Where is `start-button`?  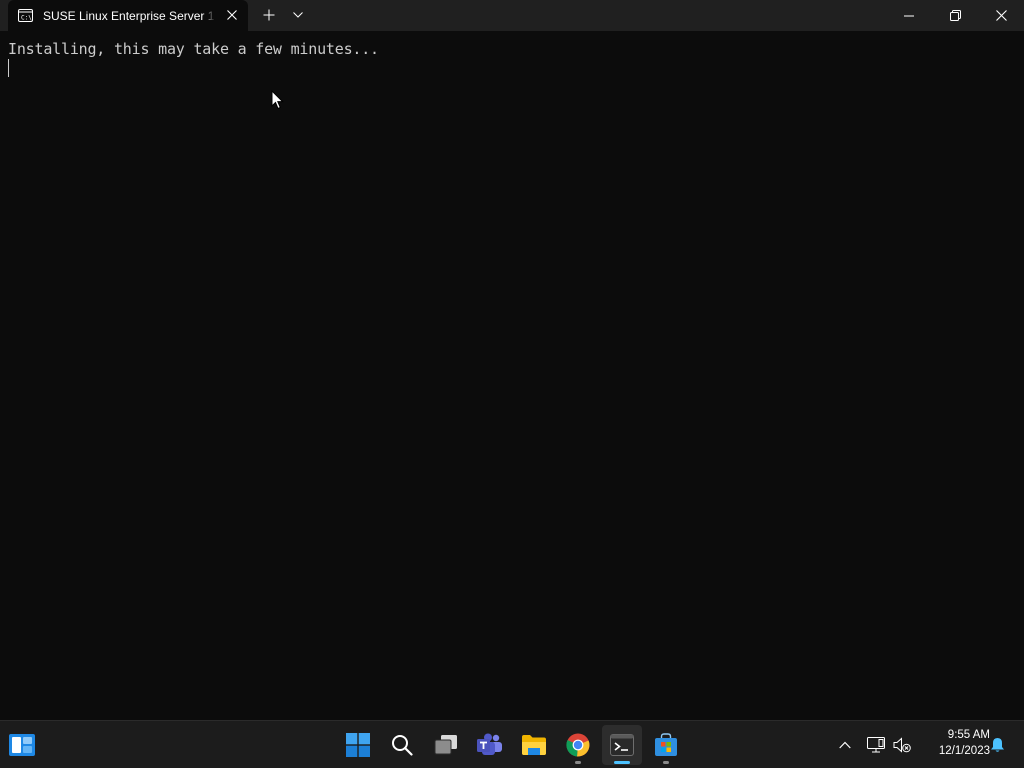 start-button is located at coordinates (358, 745).